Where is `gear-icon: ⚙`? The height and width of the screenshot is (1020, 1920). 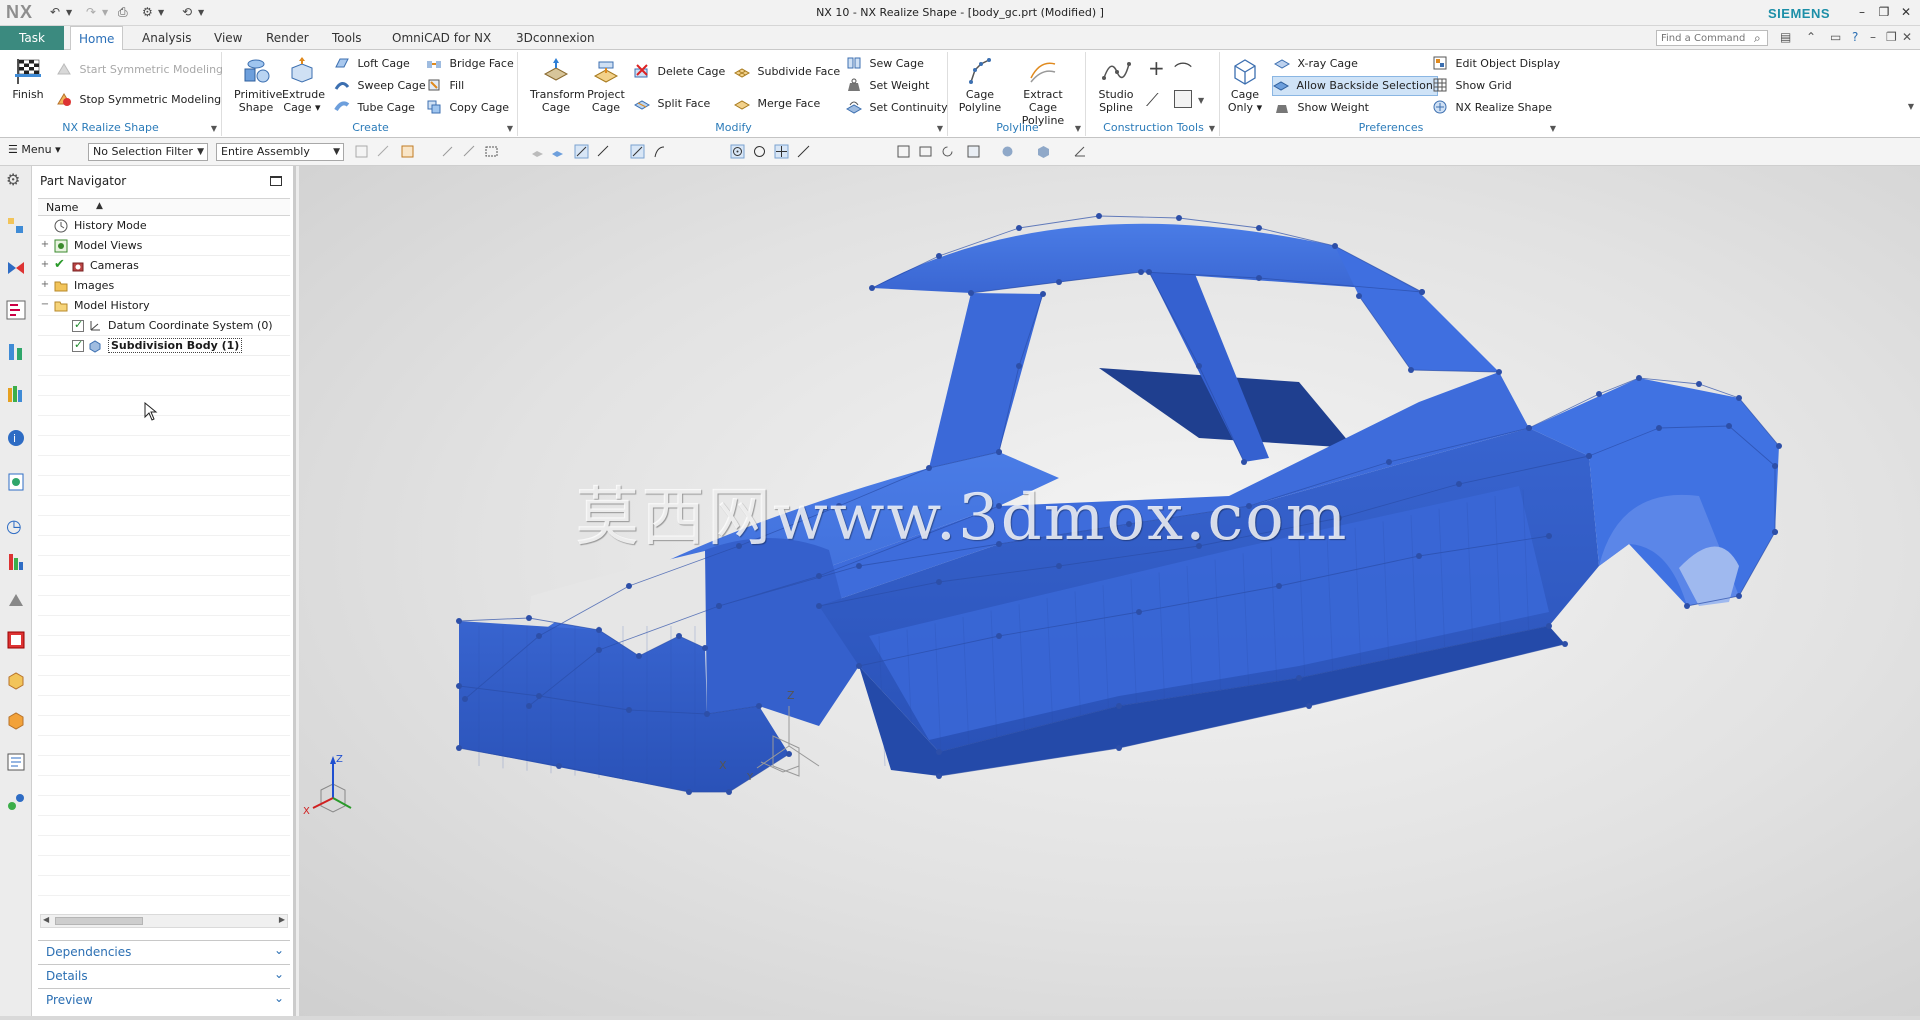
gear-icon: ⚙ is located at coordinates (16, 180).